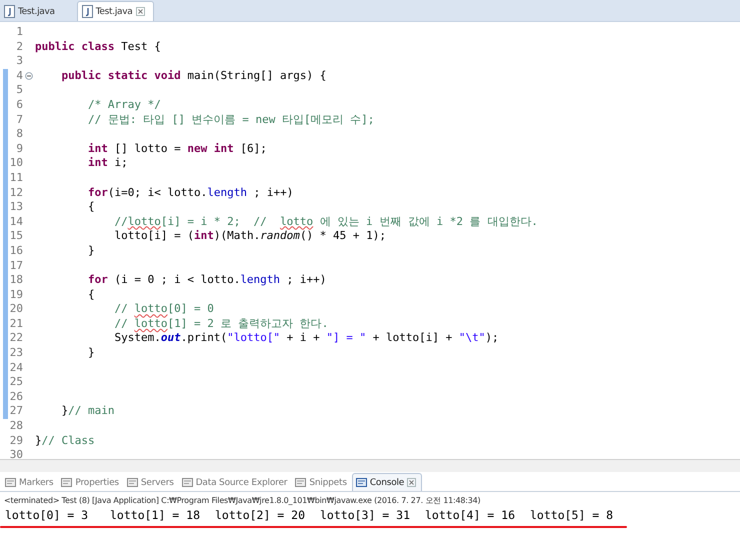 This screenshot has width=740, height=559. Describe the element at coordinates (30, 482) in the screenshot. I see `view-tab: Markers` at that location.